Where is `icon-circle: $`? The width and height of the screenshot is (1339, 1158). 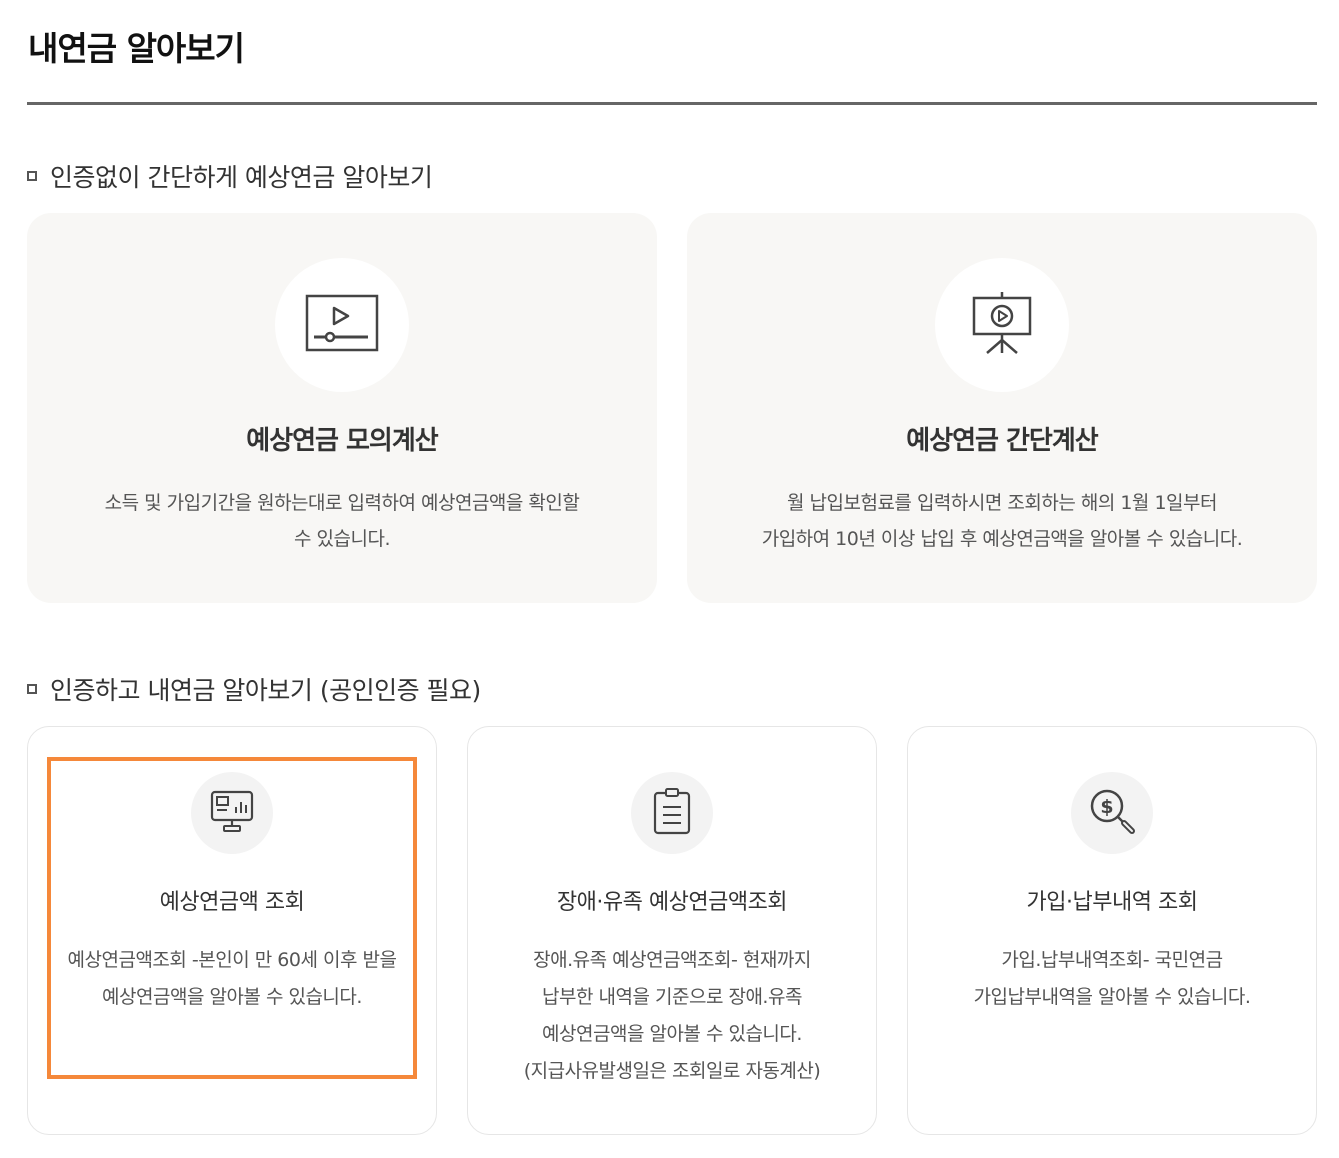 icon-circle: $ is located at coordinates (1112, 813).